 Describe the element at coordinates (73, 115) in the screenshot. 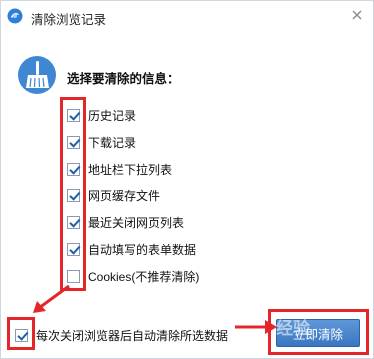

I see `history-checkbox` at that location.